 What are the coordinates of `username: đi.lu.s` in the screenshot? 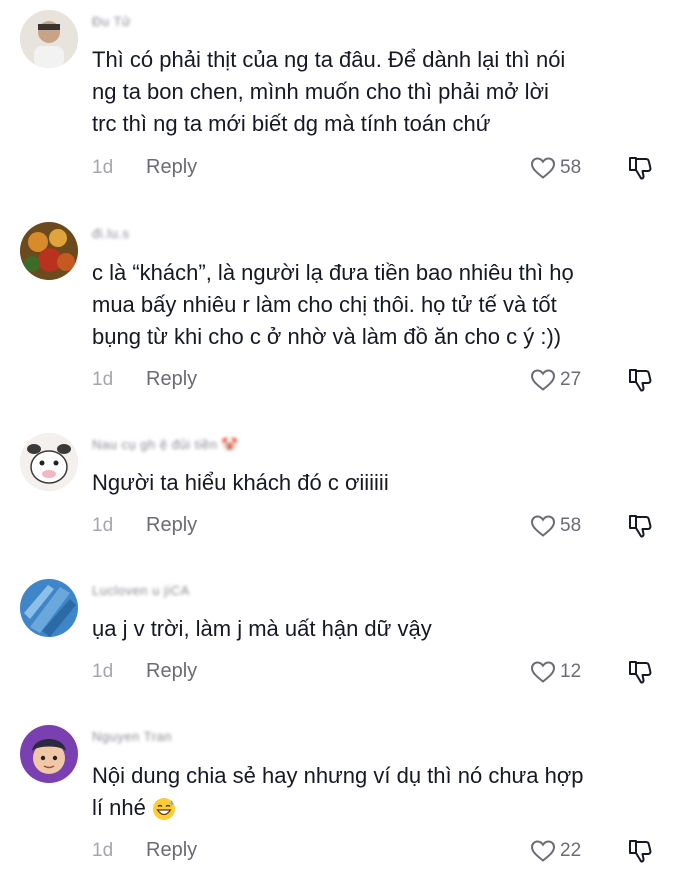 It's located at (110, 234).